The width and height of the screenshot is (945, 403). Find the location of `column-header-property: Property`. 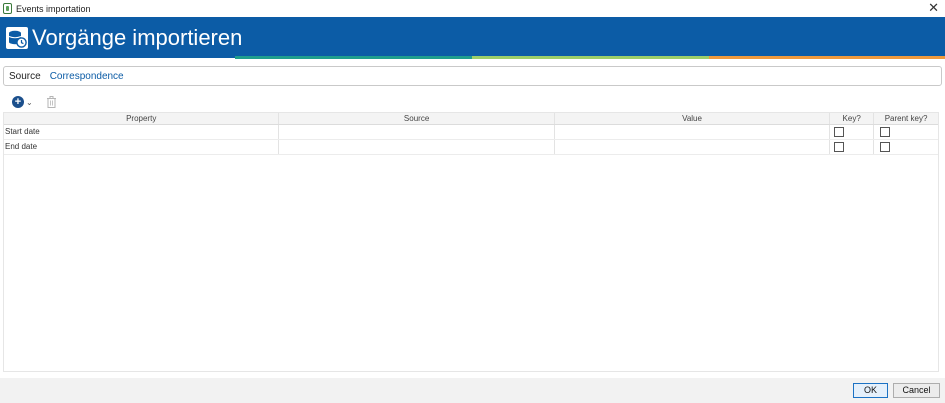

column-header-property: Property is located at coordinates (142, 118).